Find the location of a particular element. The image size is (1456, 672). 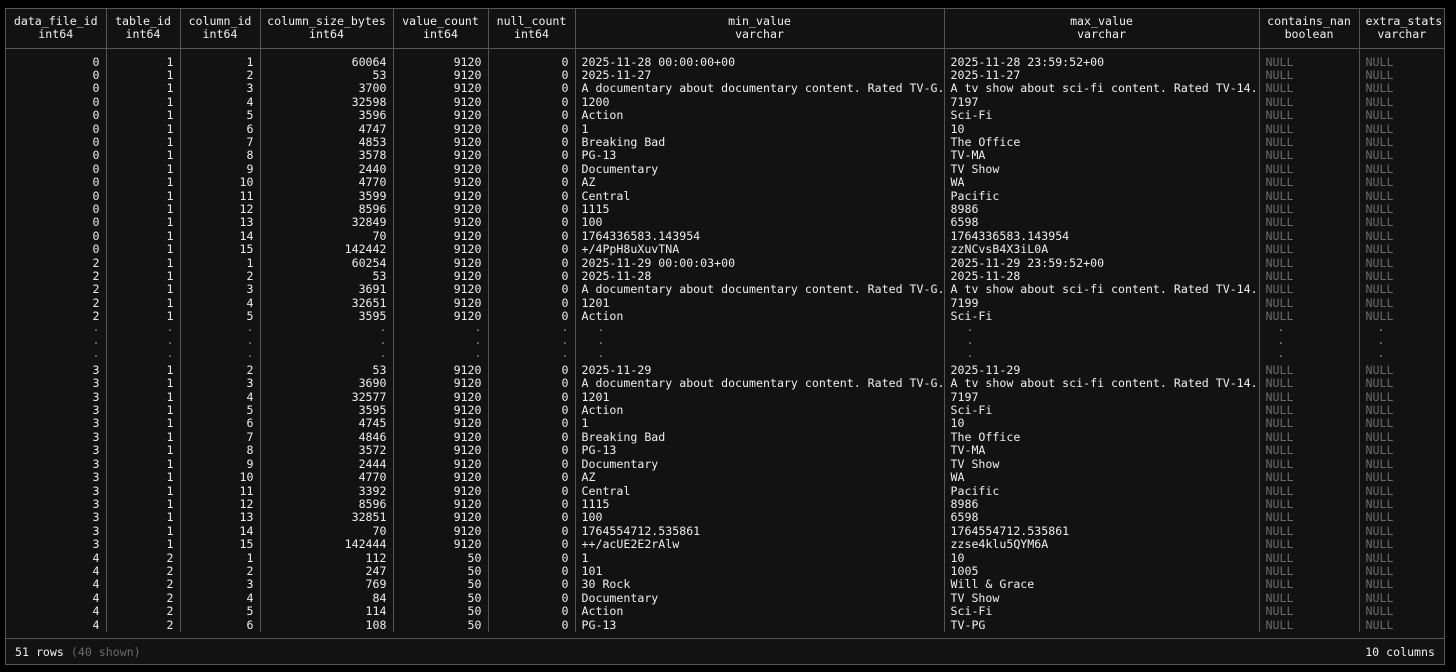

table-row: 4 2 6 108 50 0 PG-13 TV-PG NULL NULL is located at coordinates (725, 625).